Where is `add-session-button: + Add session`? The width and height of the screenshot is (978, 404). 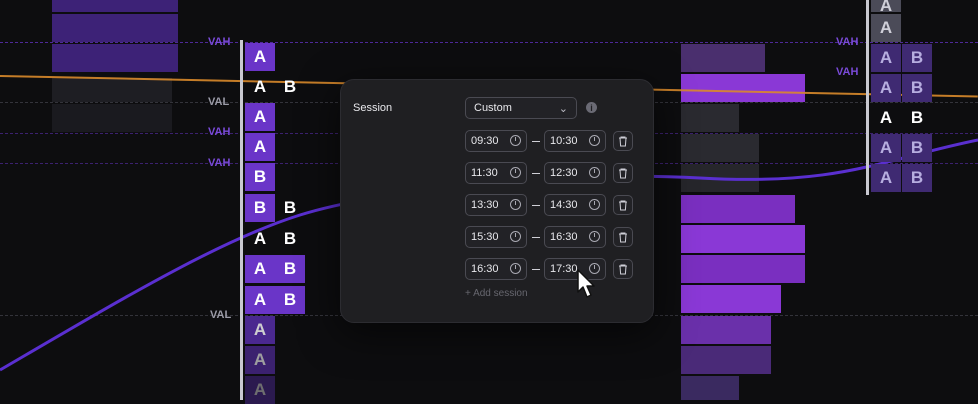
add-session-button: + Add session is located at coordinates (496, 293).